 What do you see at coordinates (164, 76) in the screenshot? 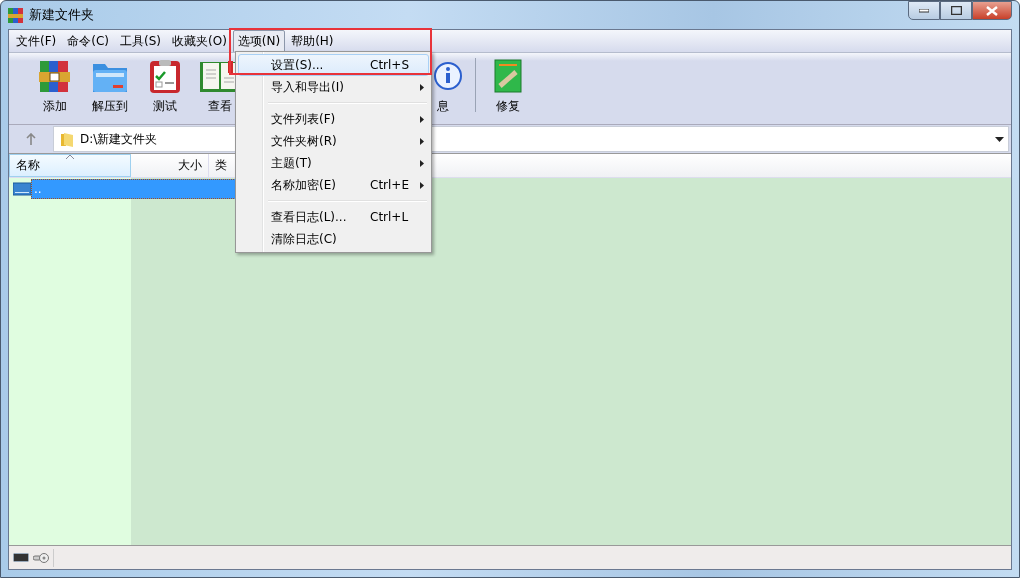
I see `clipboard-icon` at bounding box center [164, 76].